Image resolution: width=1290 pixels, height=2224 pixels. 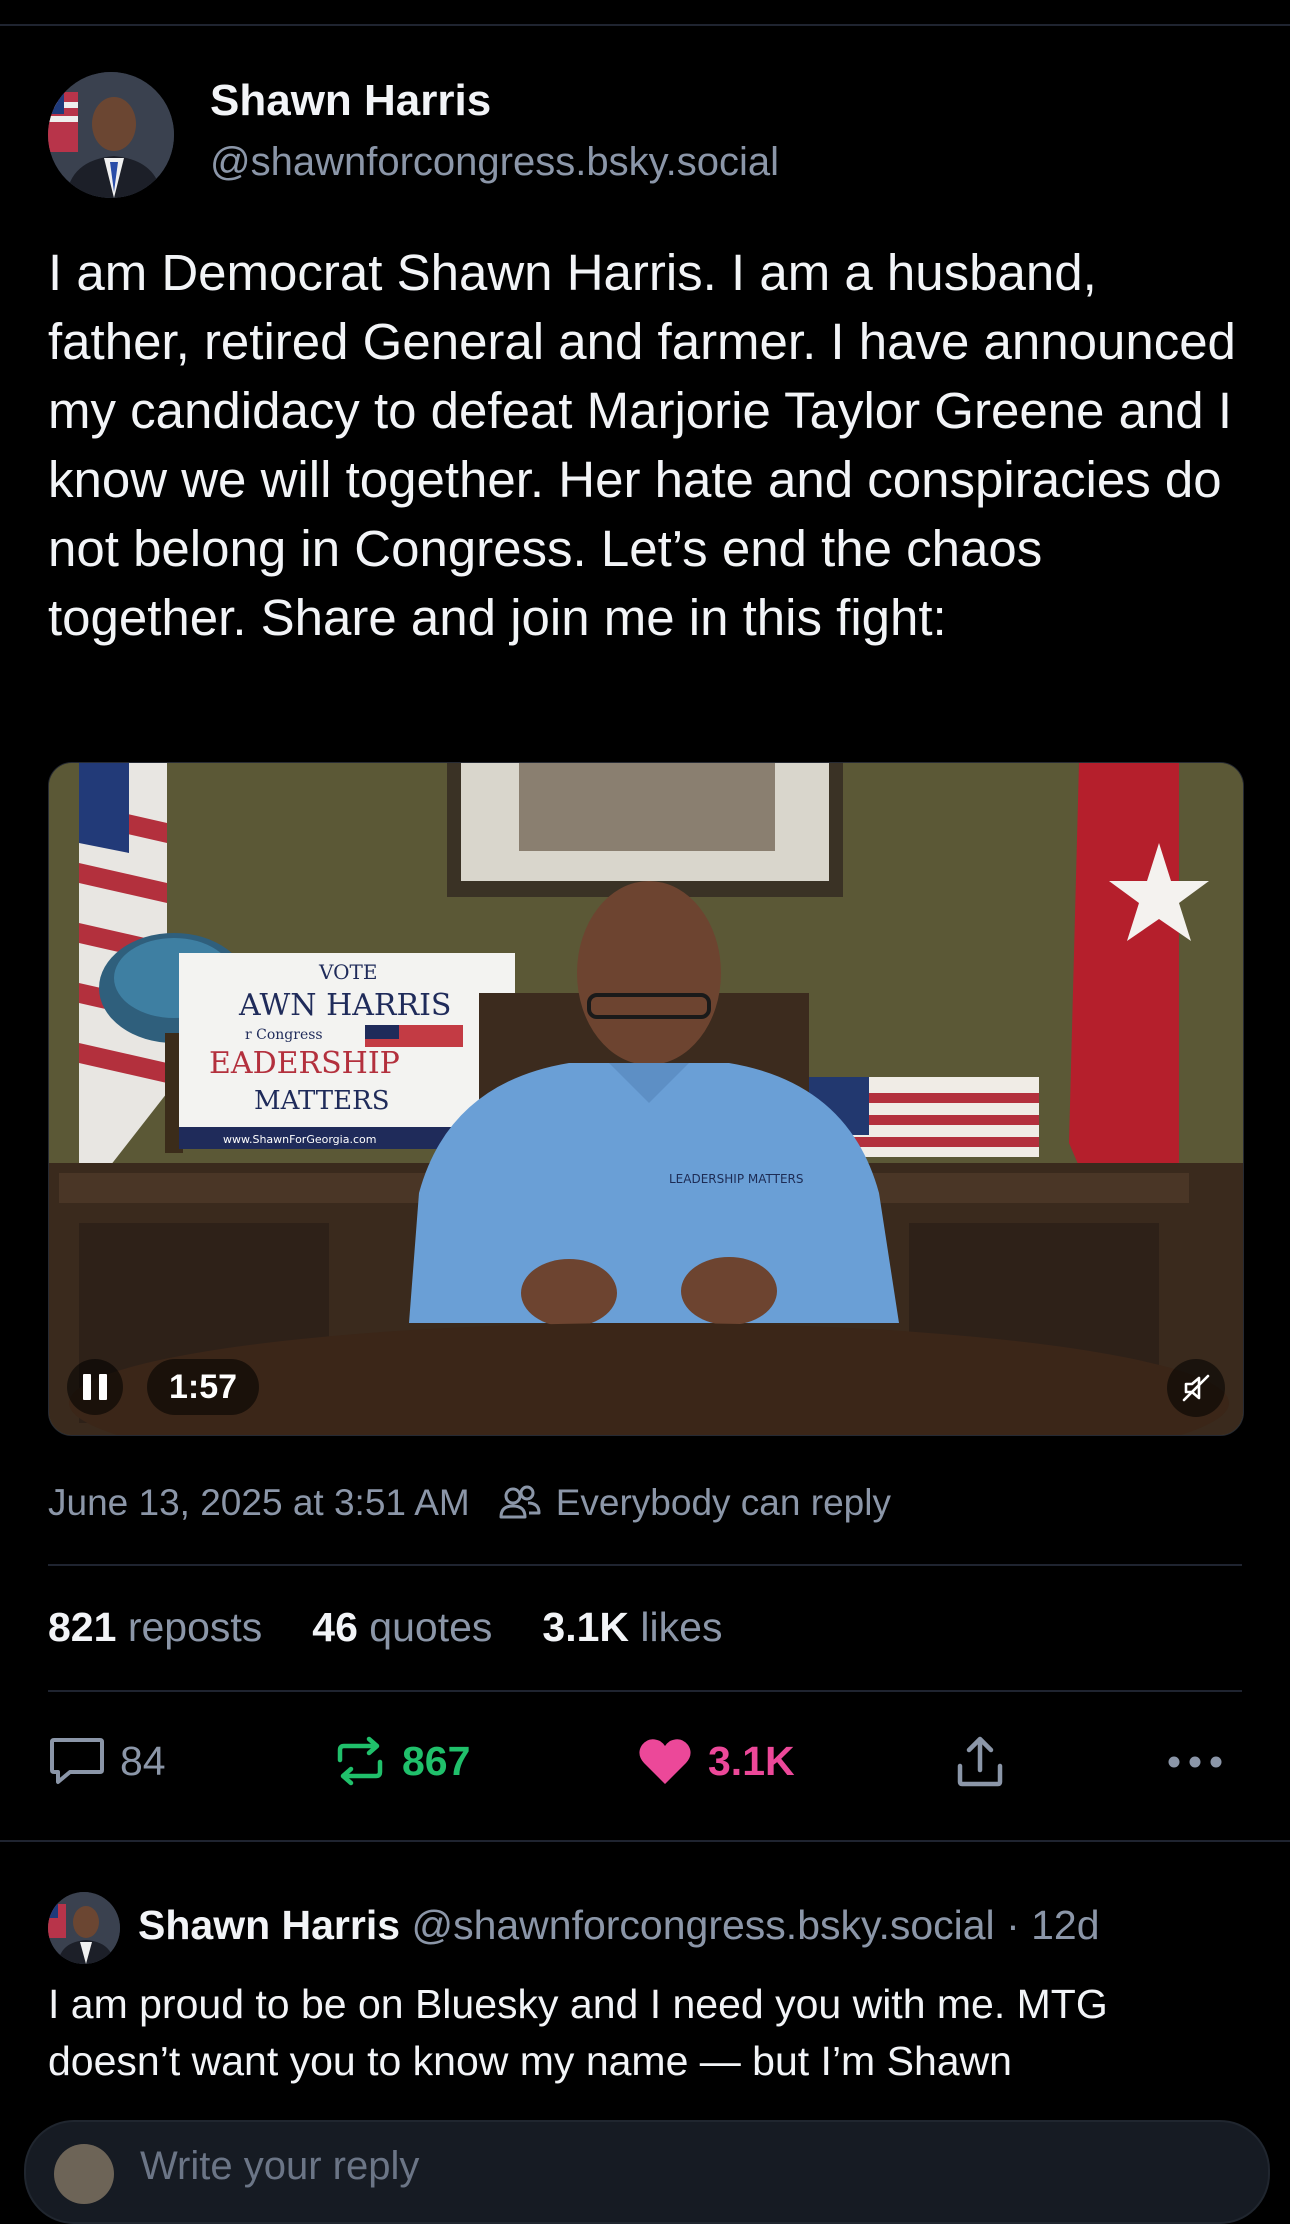 I want to click on author-avatar, so click(x=111, y=135).